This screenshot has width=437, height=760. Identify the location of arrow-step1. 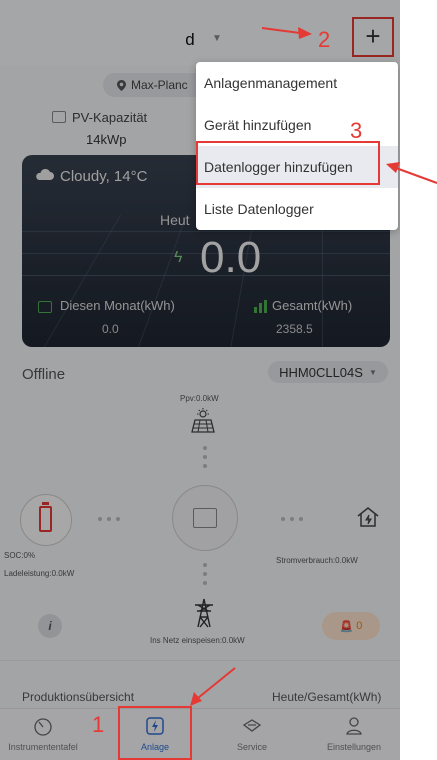
(216, 683).